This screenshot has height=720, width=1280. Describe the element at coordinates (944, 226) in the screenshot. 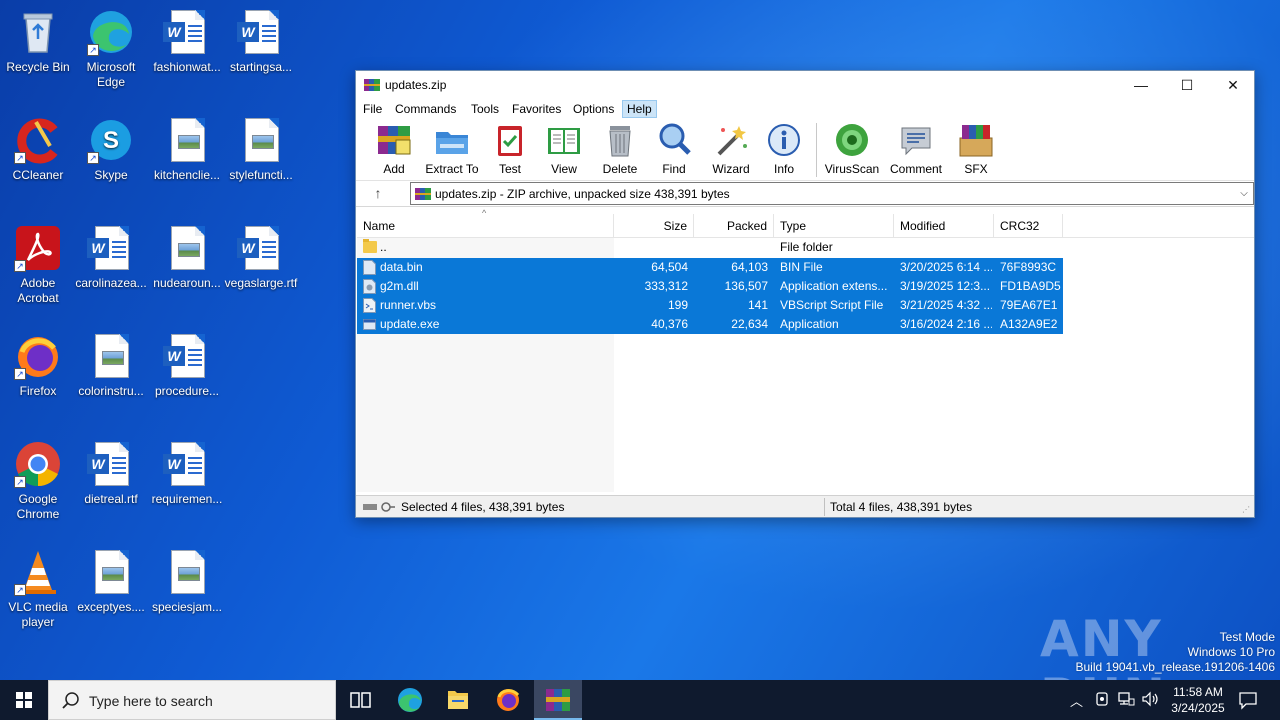

I see `column-modified: Modified` at that location.